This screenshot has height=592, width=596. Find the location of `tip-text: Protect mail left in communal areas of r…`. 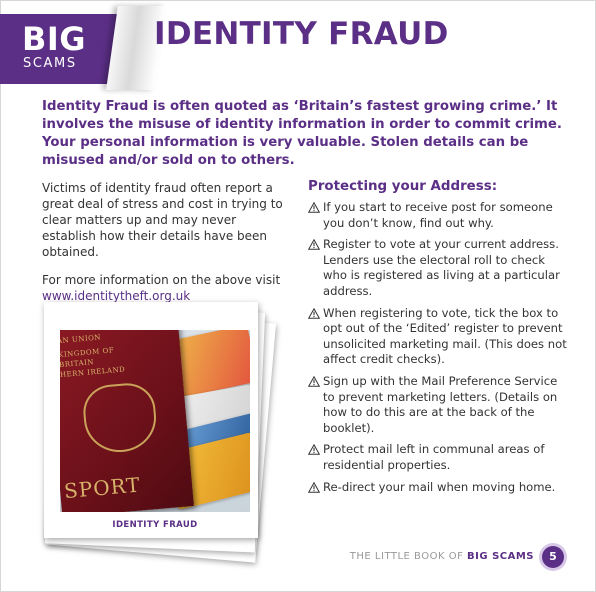

tip-text: Protect mail left in communal areas of r… is located at coordinates (434, 457).